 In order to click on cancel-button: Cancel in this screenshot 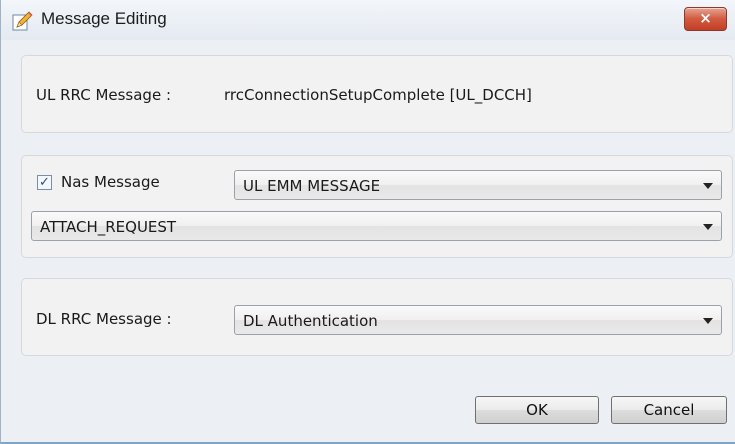, I will do `click(669, 410)`.